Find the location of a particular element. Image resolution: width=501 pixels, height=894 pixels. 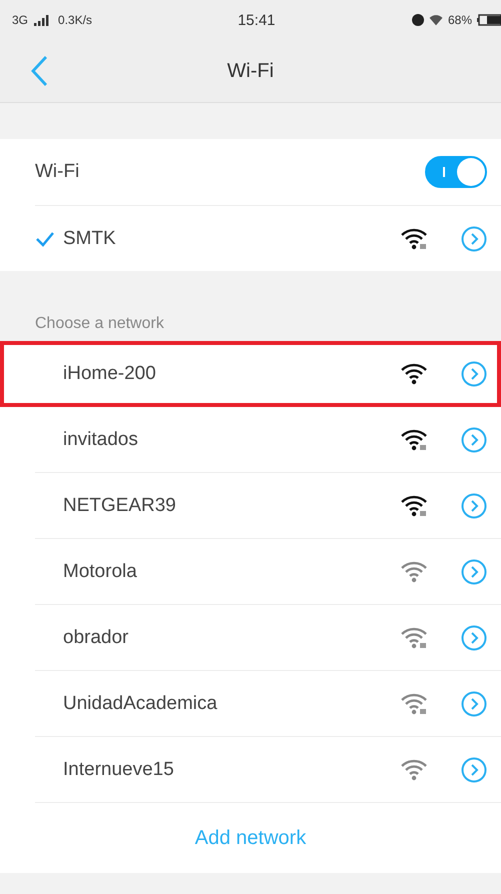

battery-icon is located at coordinates (489, 20).